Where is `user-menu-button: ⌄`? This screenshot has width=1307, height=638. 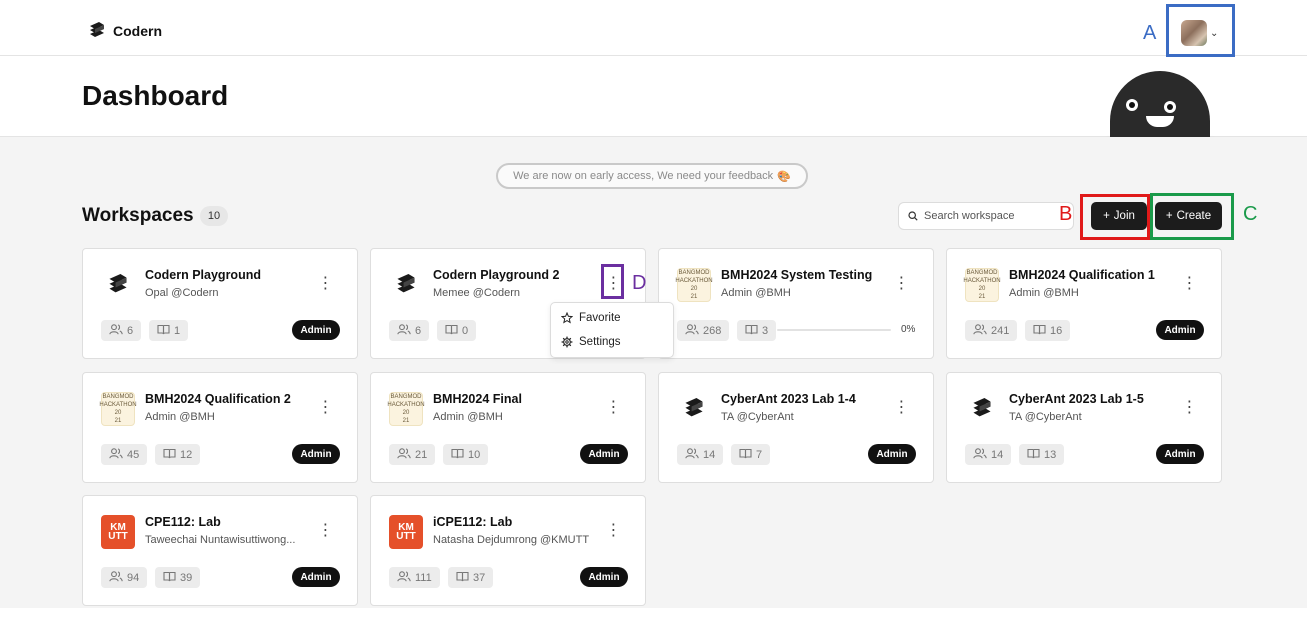
user-menu-button: ⌄ is located at coordinates (1199, 33).